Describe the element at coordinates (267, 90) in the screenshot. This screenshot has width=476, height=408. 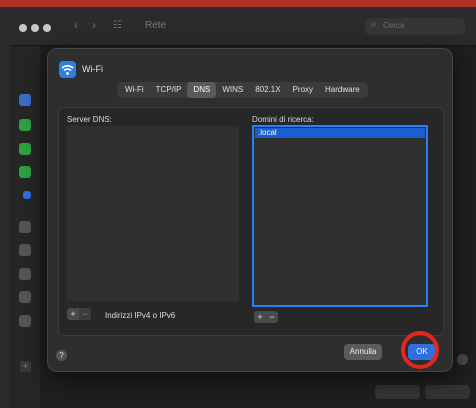
I see `tab-8021x: 802.1X` at that location.